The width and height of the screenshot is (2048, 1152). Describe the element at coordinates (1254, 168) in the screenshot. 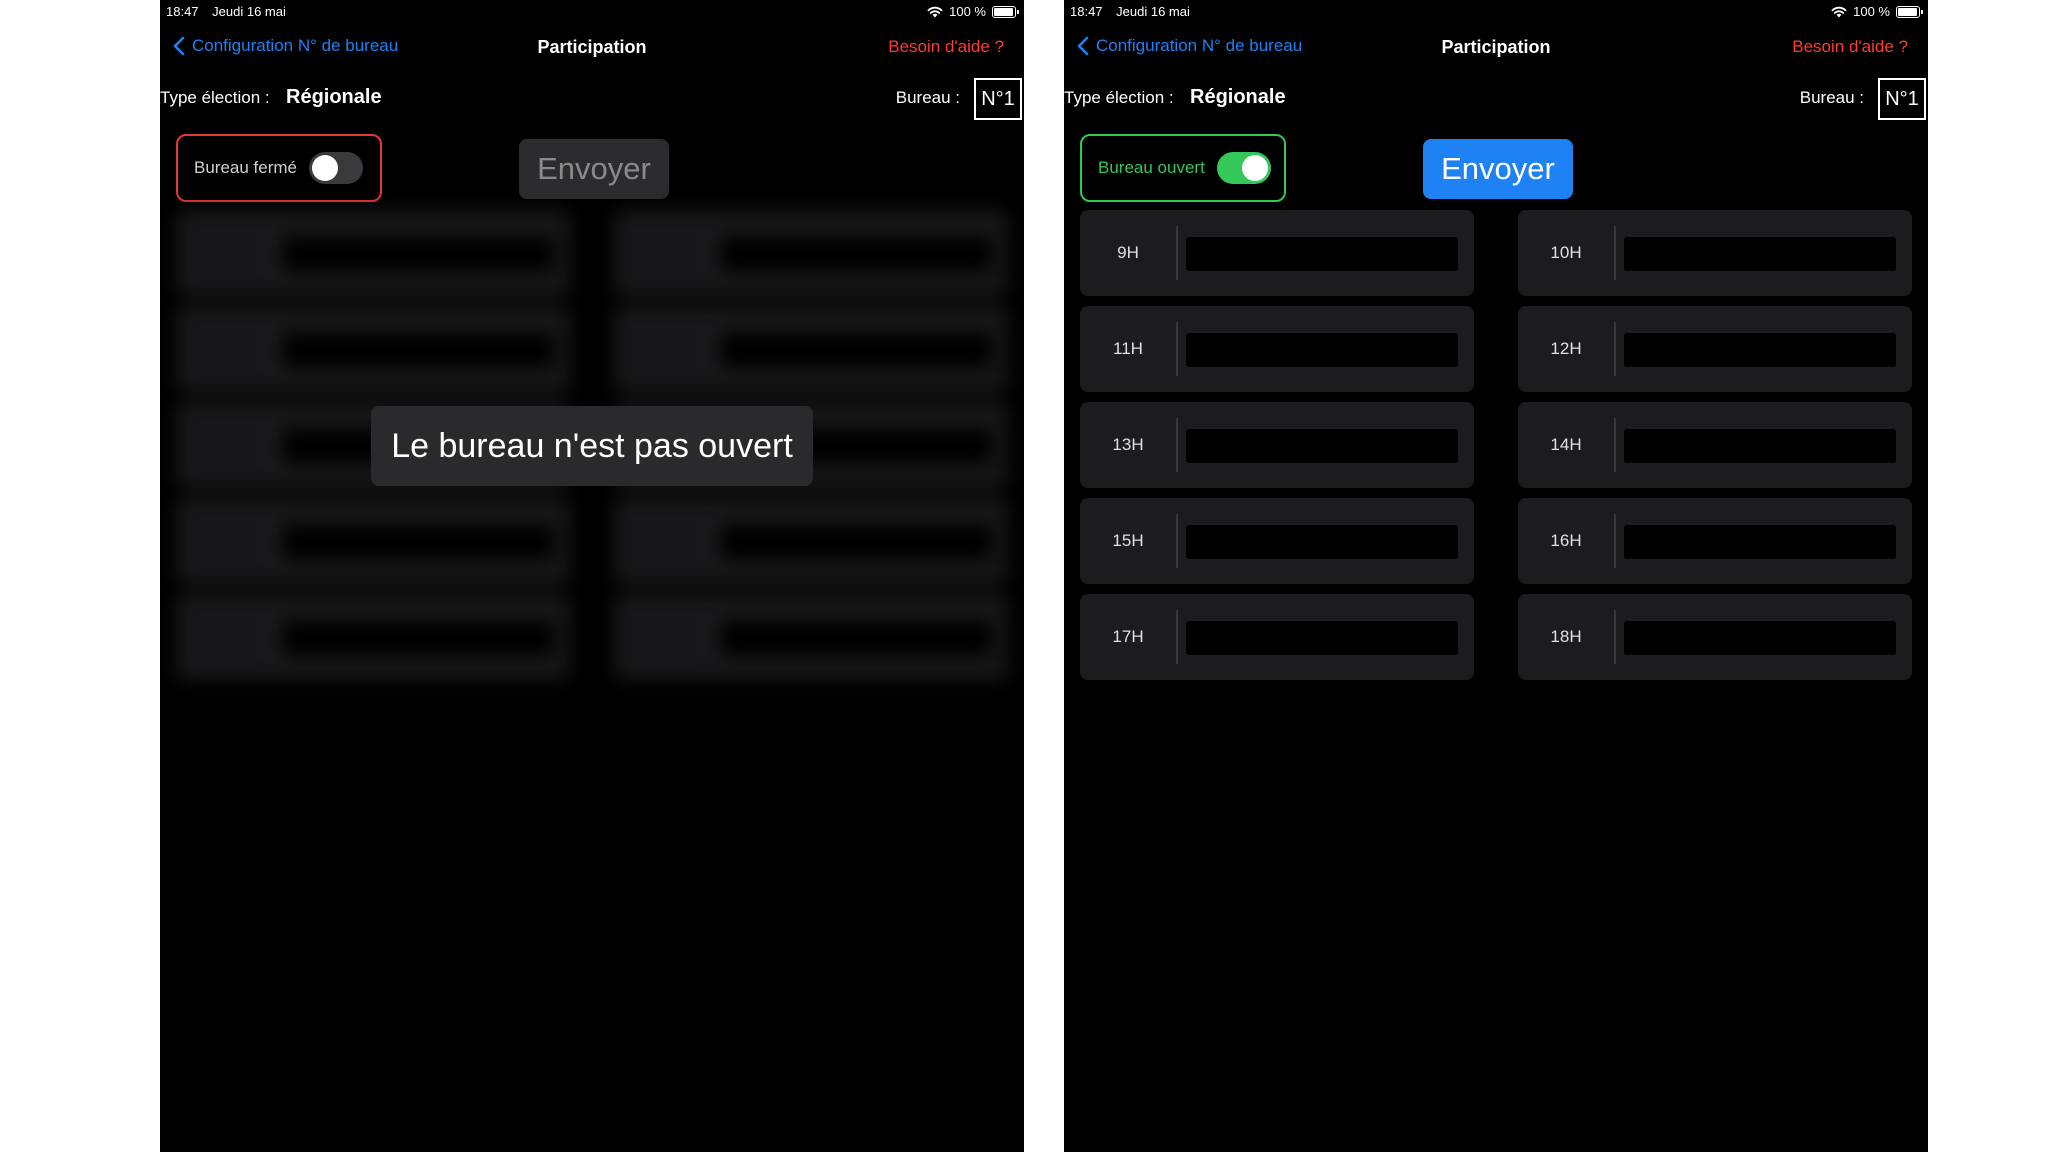

I see `switch-knob` at that location.